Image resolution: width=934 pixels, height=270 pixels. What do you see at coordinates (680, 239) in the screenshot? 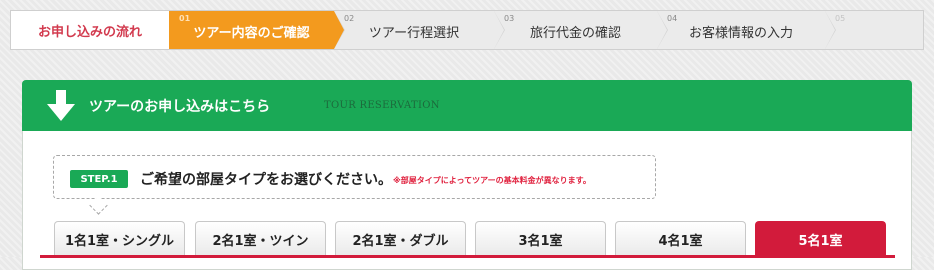
I see `tab-room-4-persons: 4名1室` at bounding box center [680, 239].